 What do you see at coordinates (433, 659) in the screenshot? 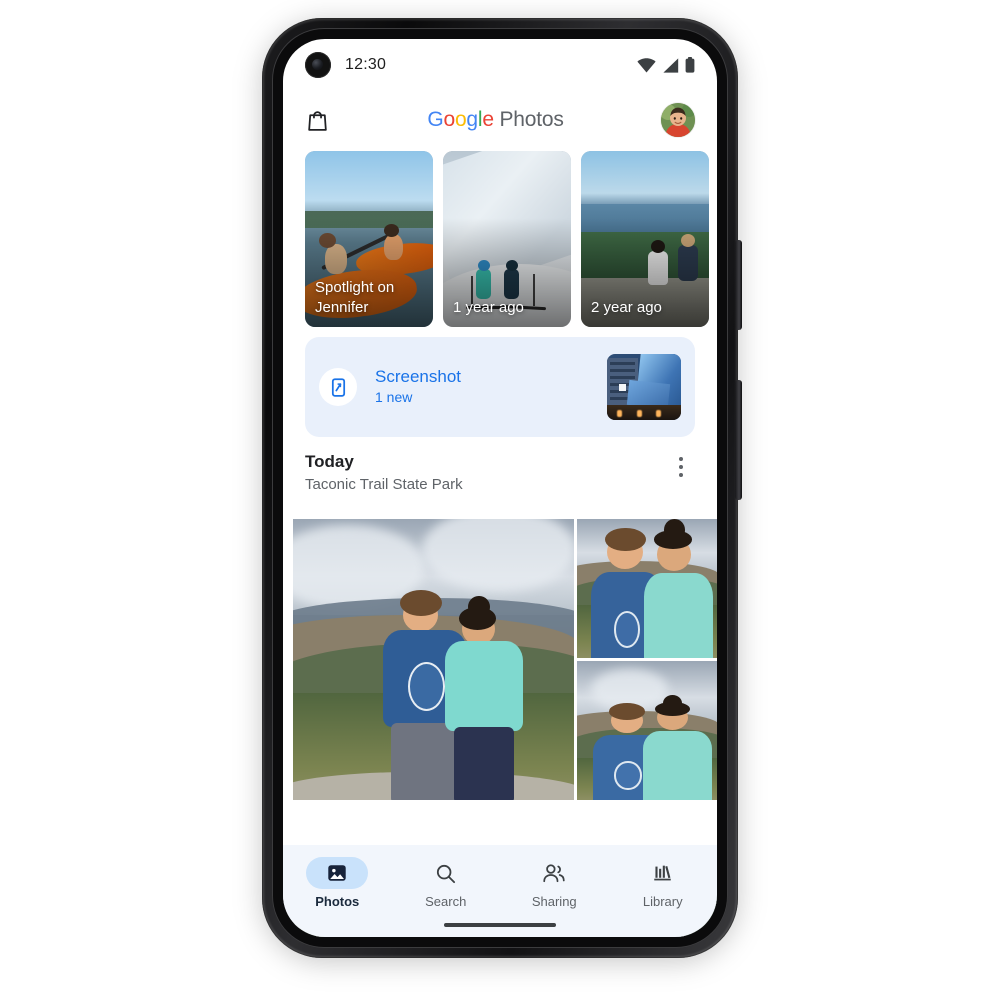
I see `photo-thumbnail-large` at bounding box center [433, 659].